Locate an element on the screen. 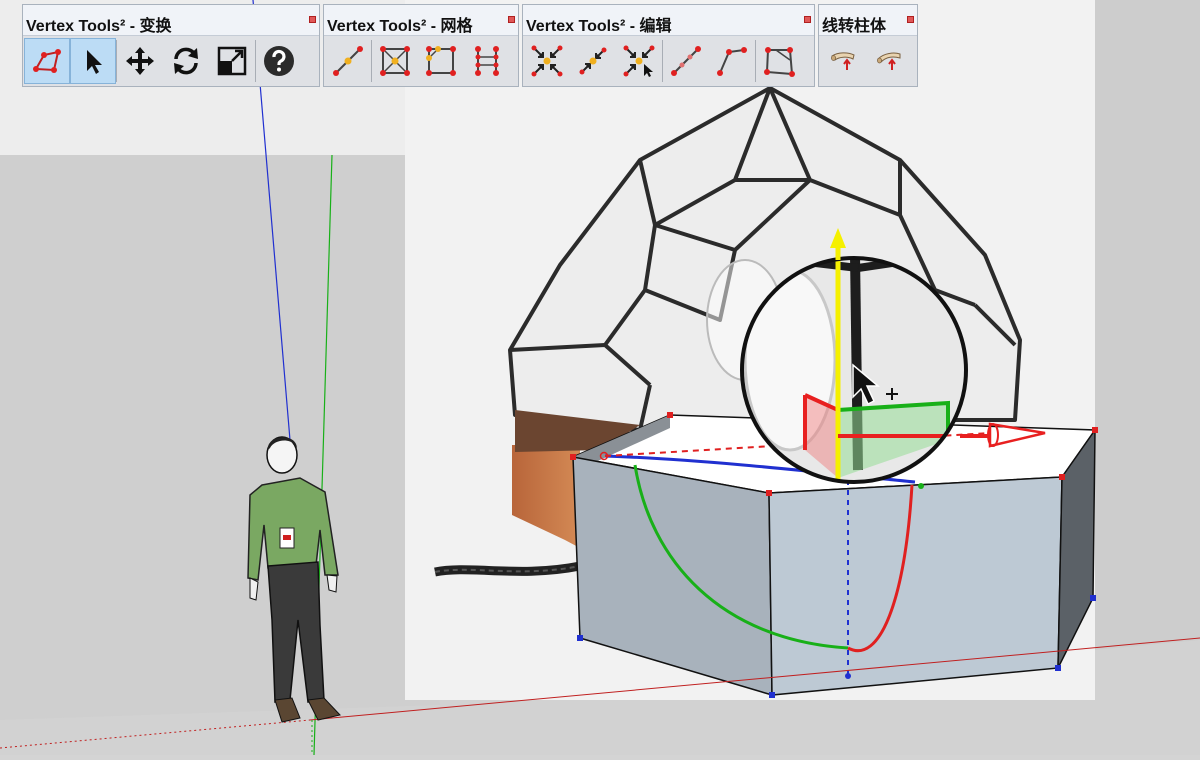  quad-center-icon is located at coordinates (395, 61).